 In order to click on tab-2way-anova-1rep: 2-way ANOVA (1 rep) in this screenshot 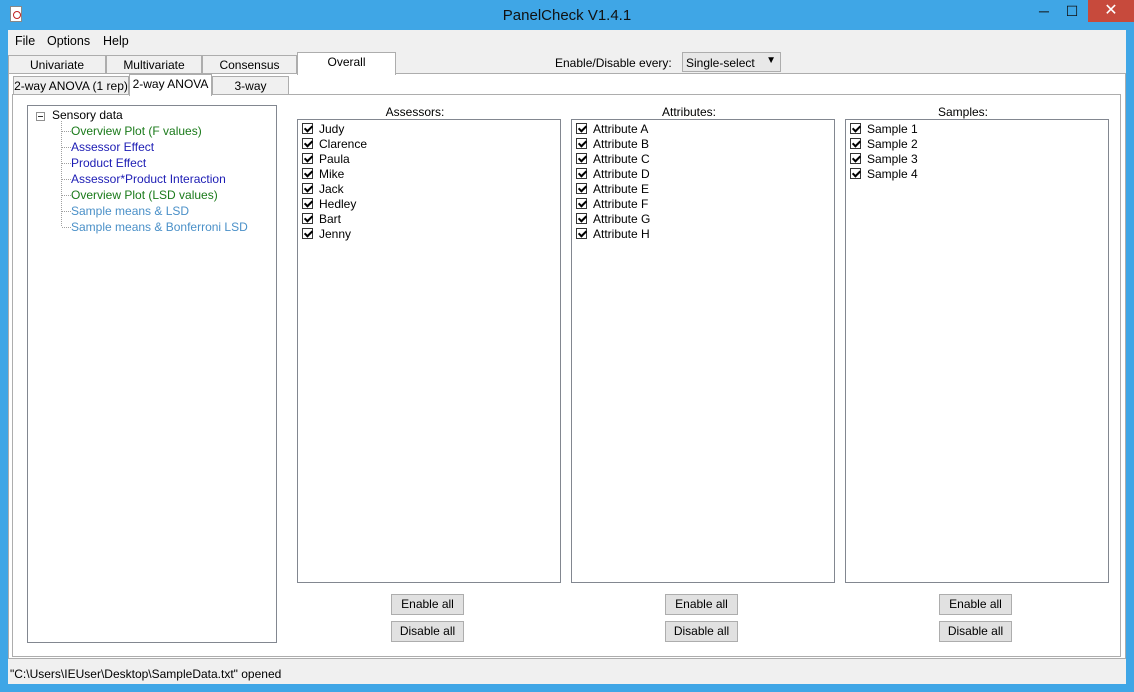, I will do `click(71, 85)`.